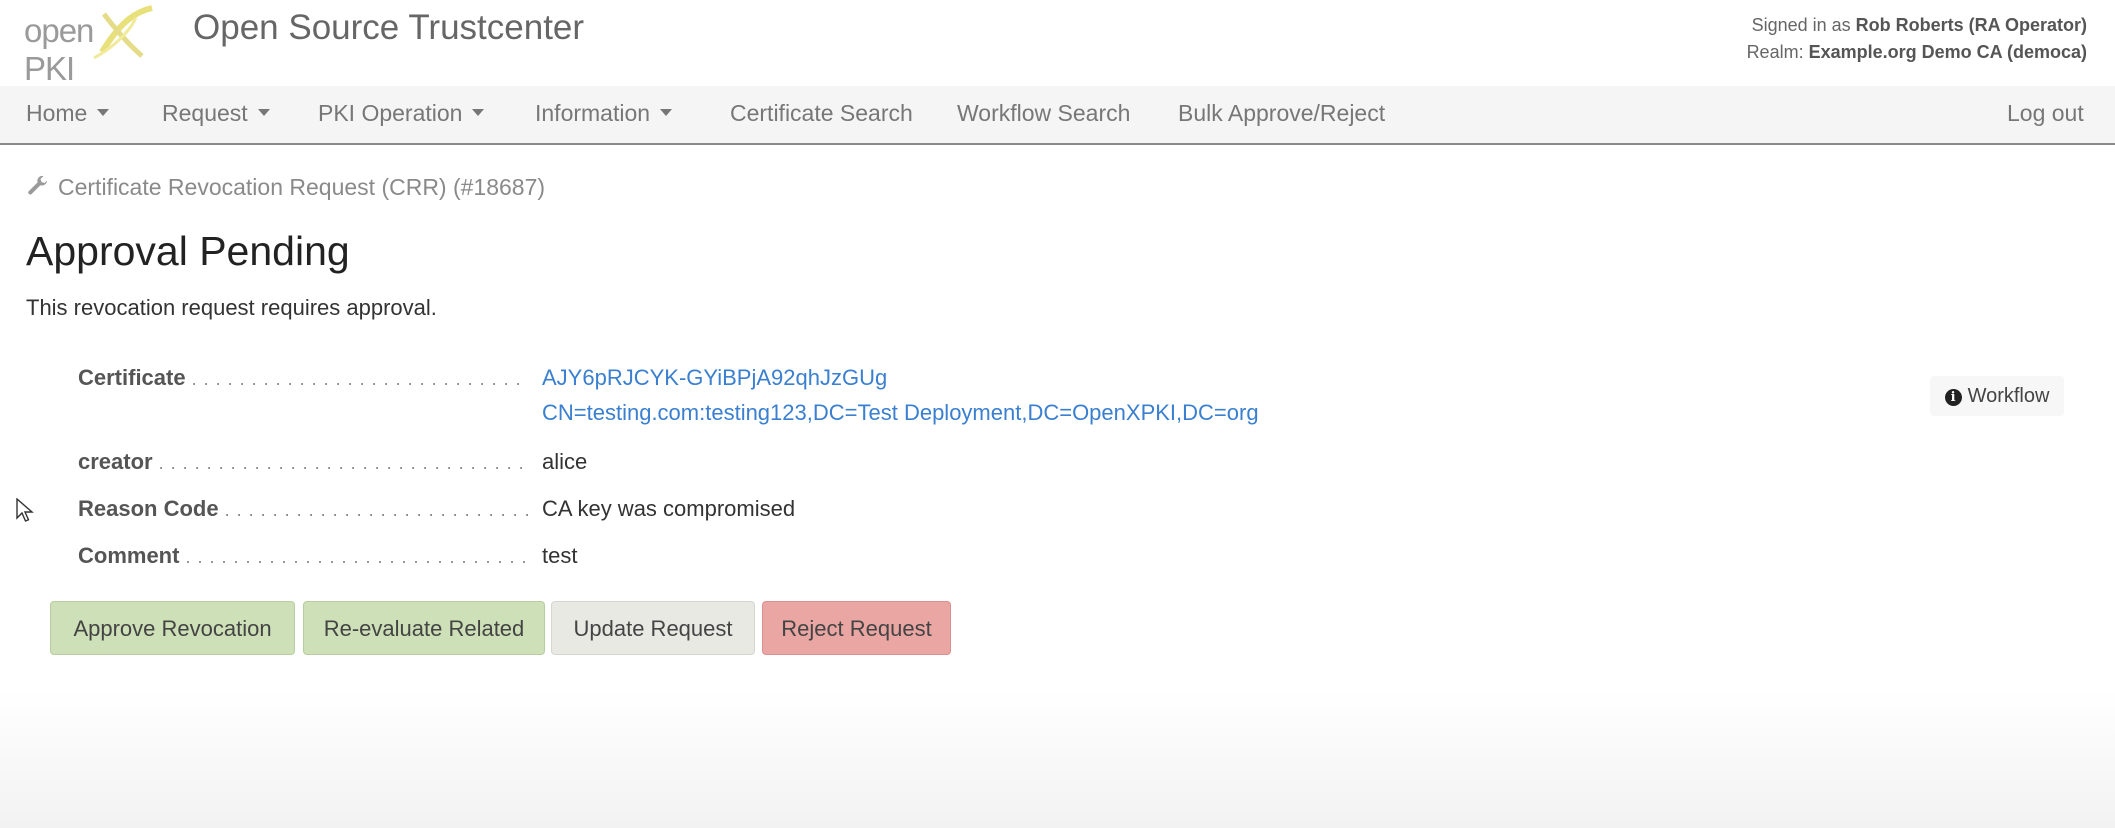 The height and width of the screenshot is (828, 2115). What do you see at coordinates (593, 113) in the screenshot?
I see `nav-information-label: Information` at bounding box center [593, 113].